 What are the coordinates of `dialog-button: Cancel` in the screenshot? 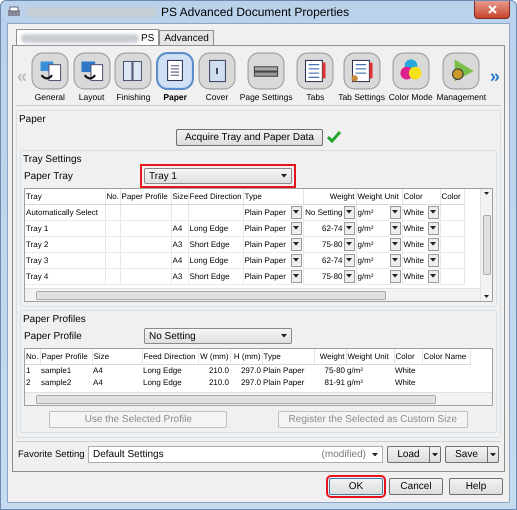 It's located at (416, 486).